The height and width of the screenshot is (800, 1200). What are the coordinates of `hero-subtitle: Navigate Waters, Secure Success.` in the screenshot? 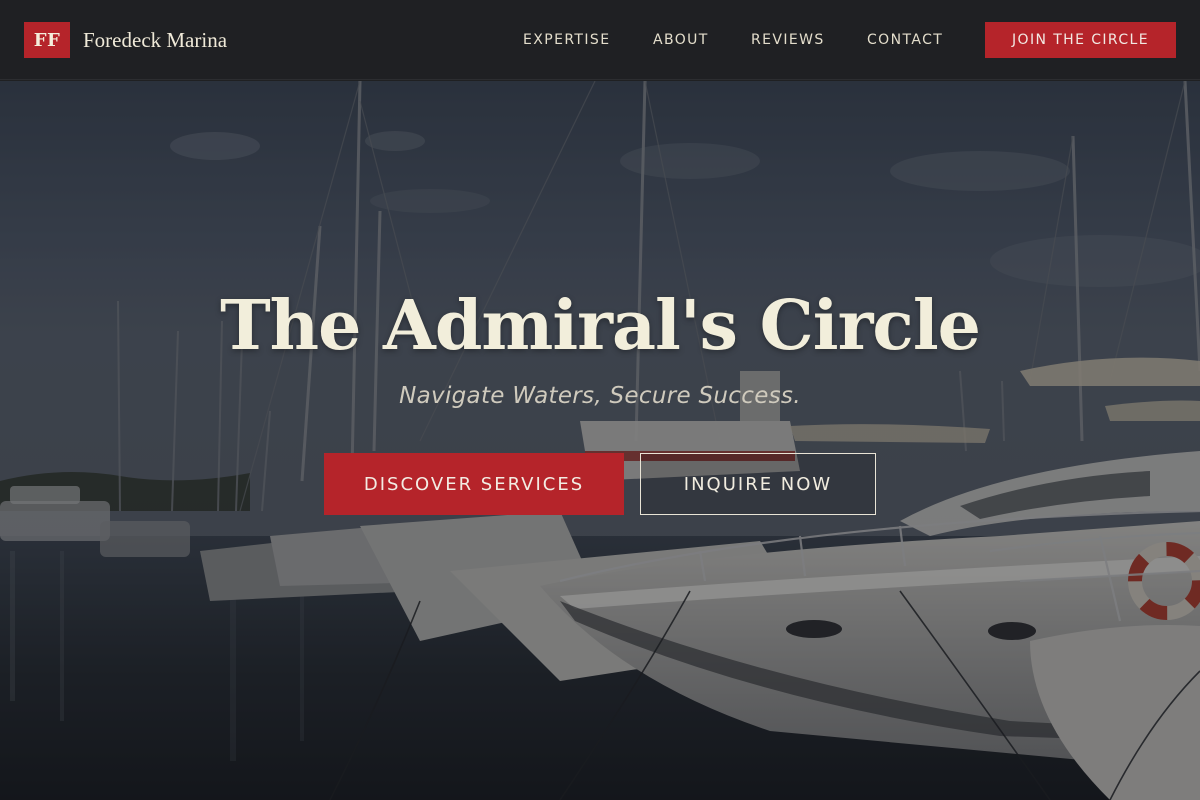 It's located at (600, 396).